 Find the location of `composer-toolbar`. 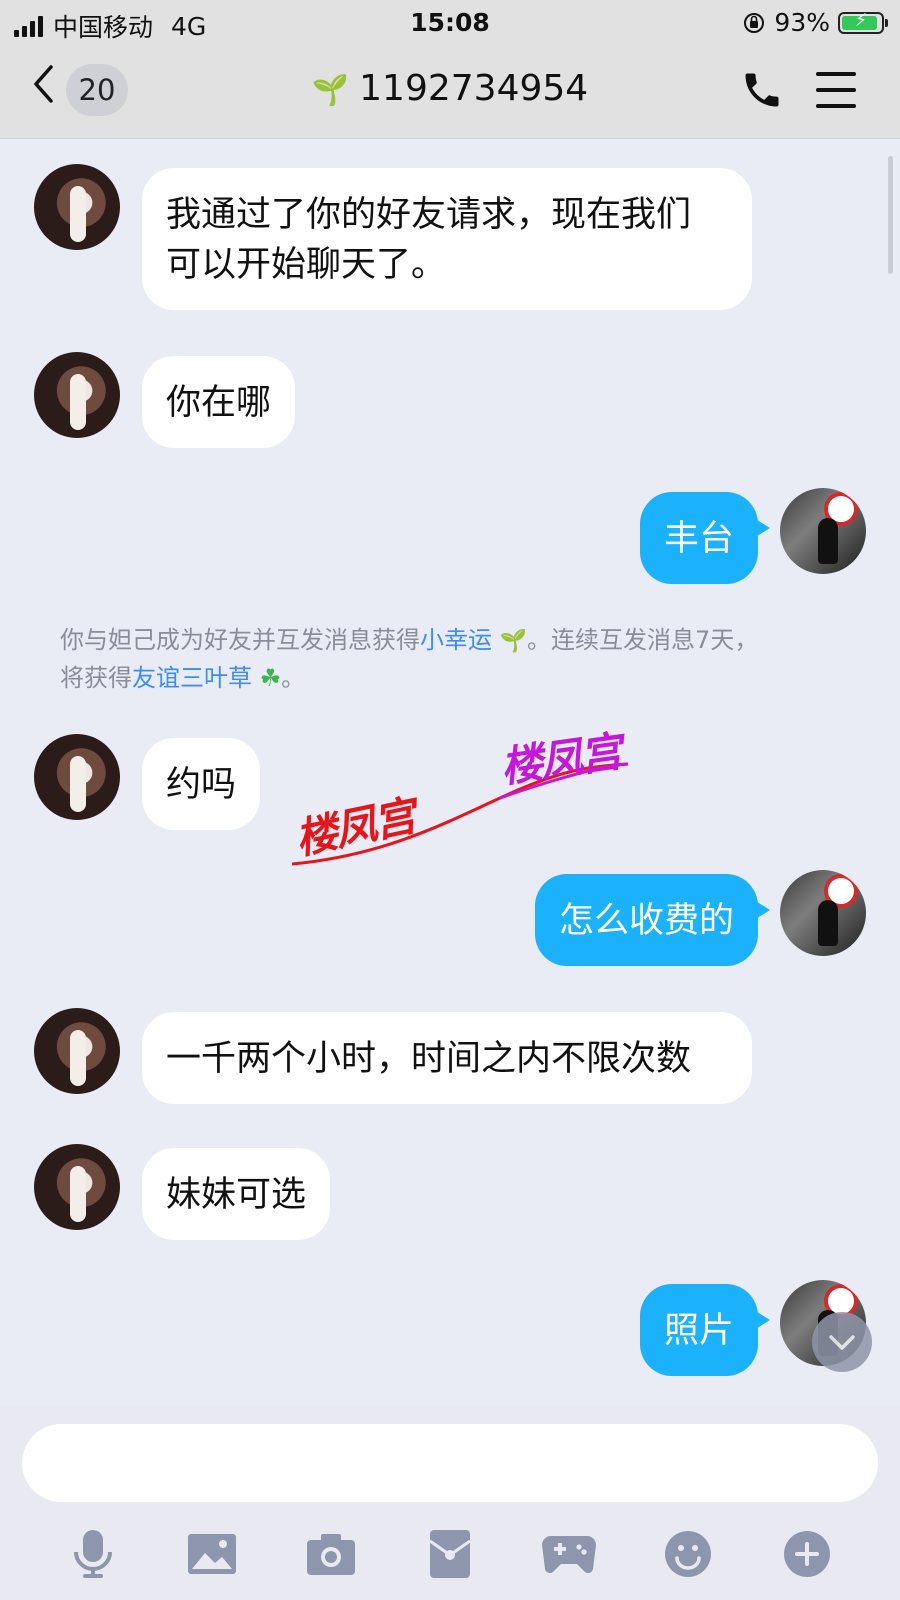

composer-toolbar is located at coordinates (450, 1559).